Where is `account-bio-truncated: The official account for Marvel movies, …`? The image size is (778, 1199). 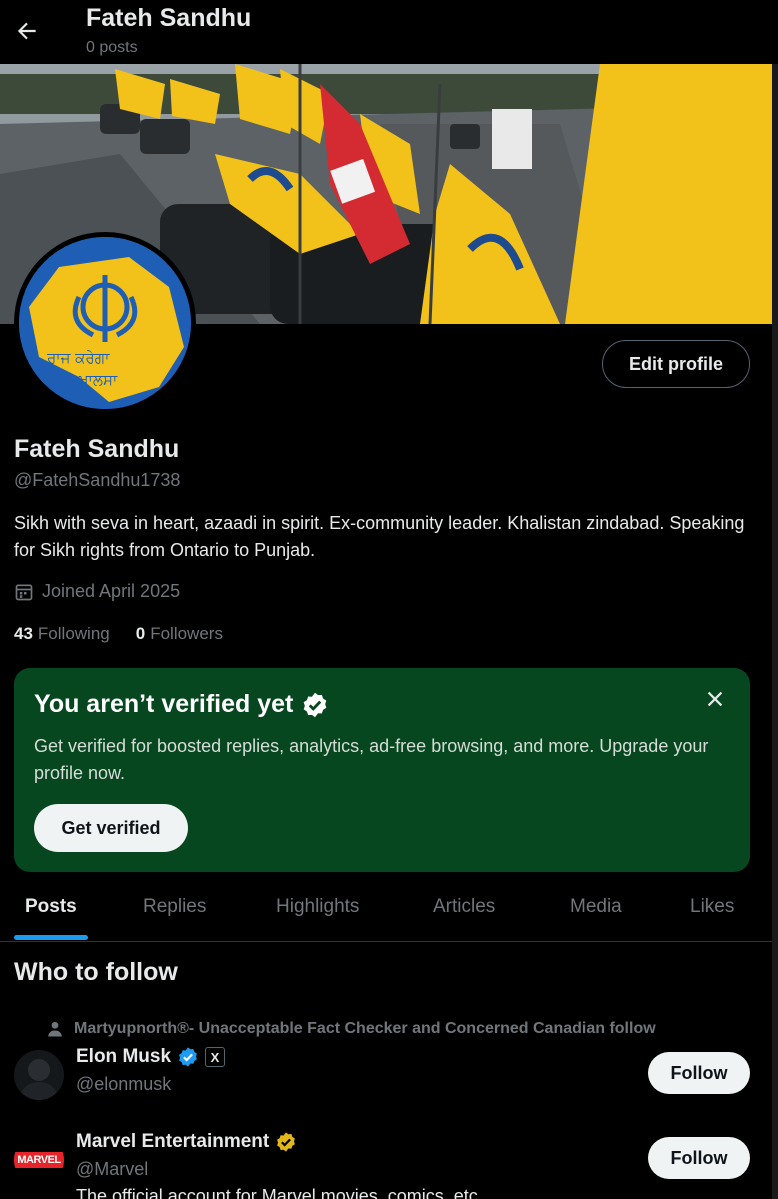 account-bio-truncated: The official account for Marvel movies, … is located at coordinates (284, 1192).